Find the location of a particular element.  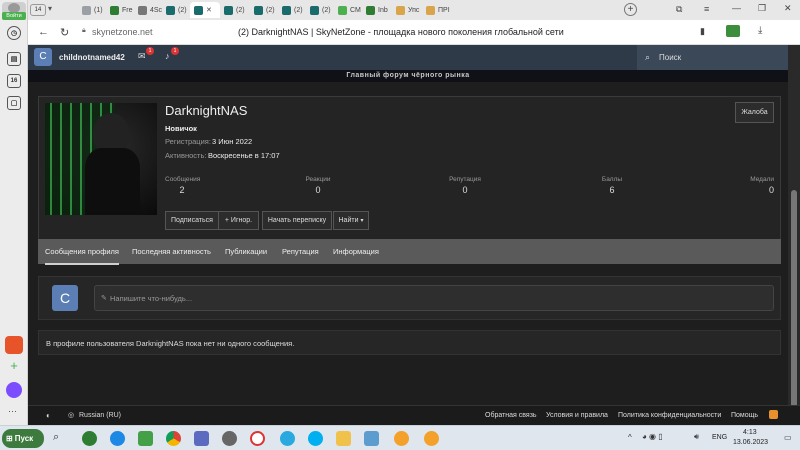

clock-date: 13.06.2023 is located at coordinates (750, 442).